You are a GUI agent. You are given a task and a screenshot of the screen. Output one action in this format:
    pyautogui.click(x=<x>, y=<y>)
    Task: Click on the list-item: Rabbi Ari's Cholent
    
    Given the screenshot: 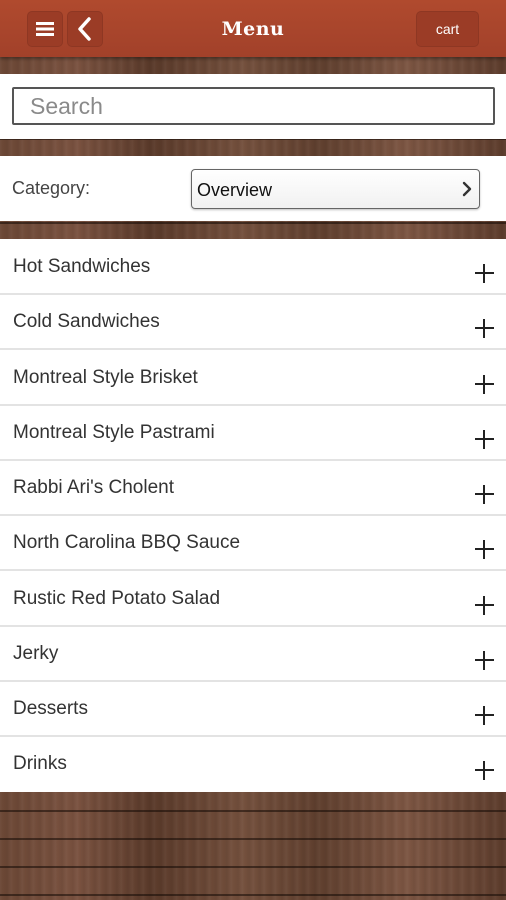 What is the action you would take?
    pyautogui.click(x=253, y=488)
    